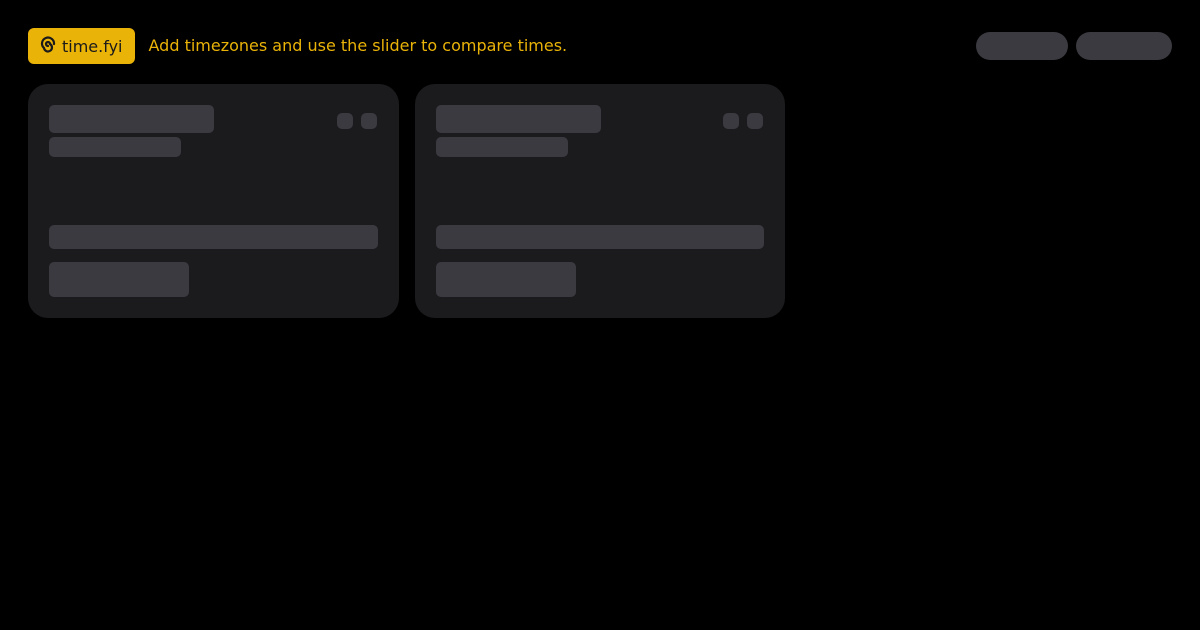 This screenshot has width=1200, height=630. Describe the element at coordinates (48, 46) in the screenshot. I see `spiral-logo-icon` at that location.